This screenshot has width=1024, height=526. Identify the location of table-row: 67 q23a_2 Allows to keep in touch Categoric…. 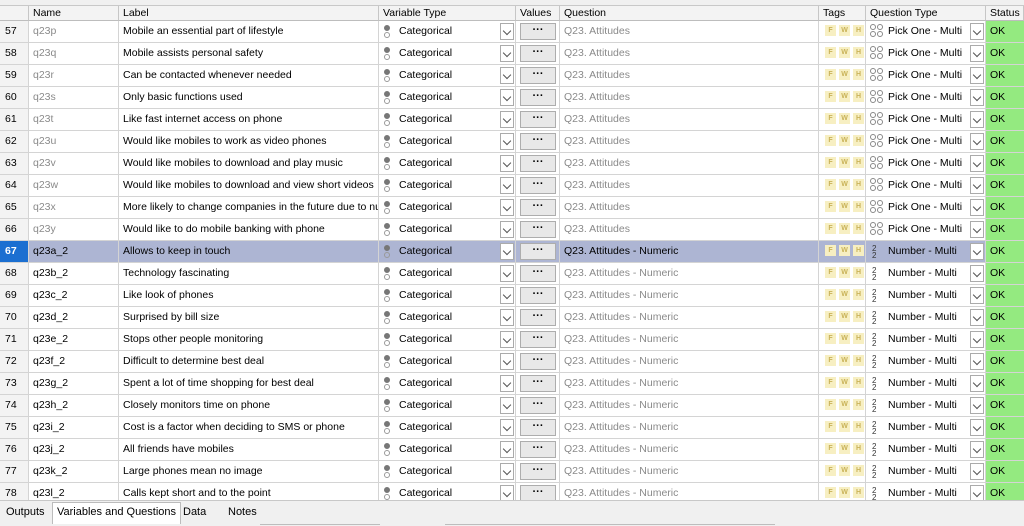
(512, 252).